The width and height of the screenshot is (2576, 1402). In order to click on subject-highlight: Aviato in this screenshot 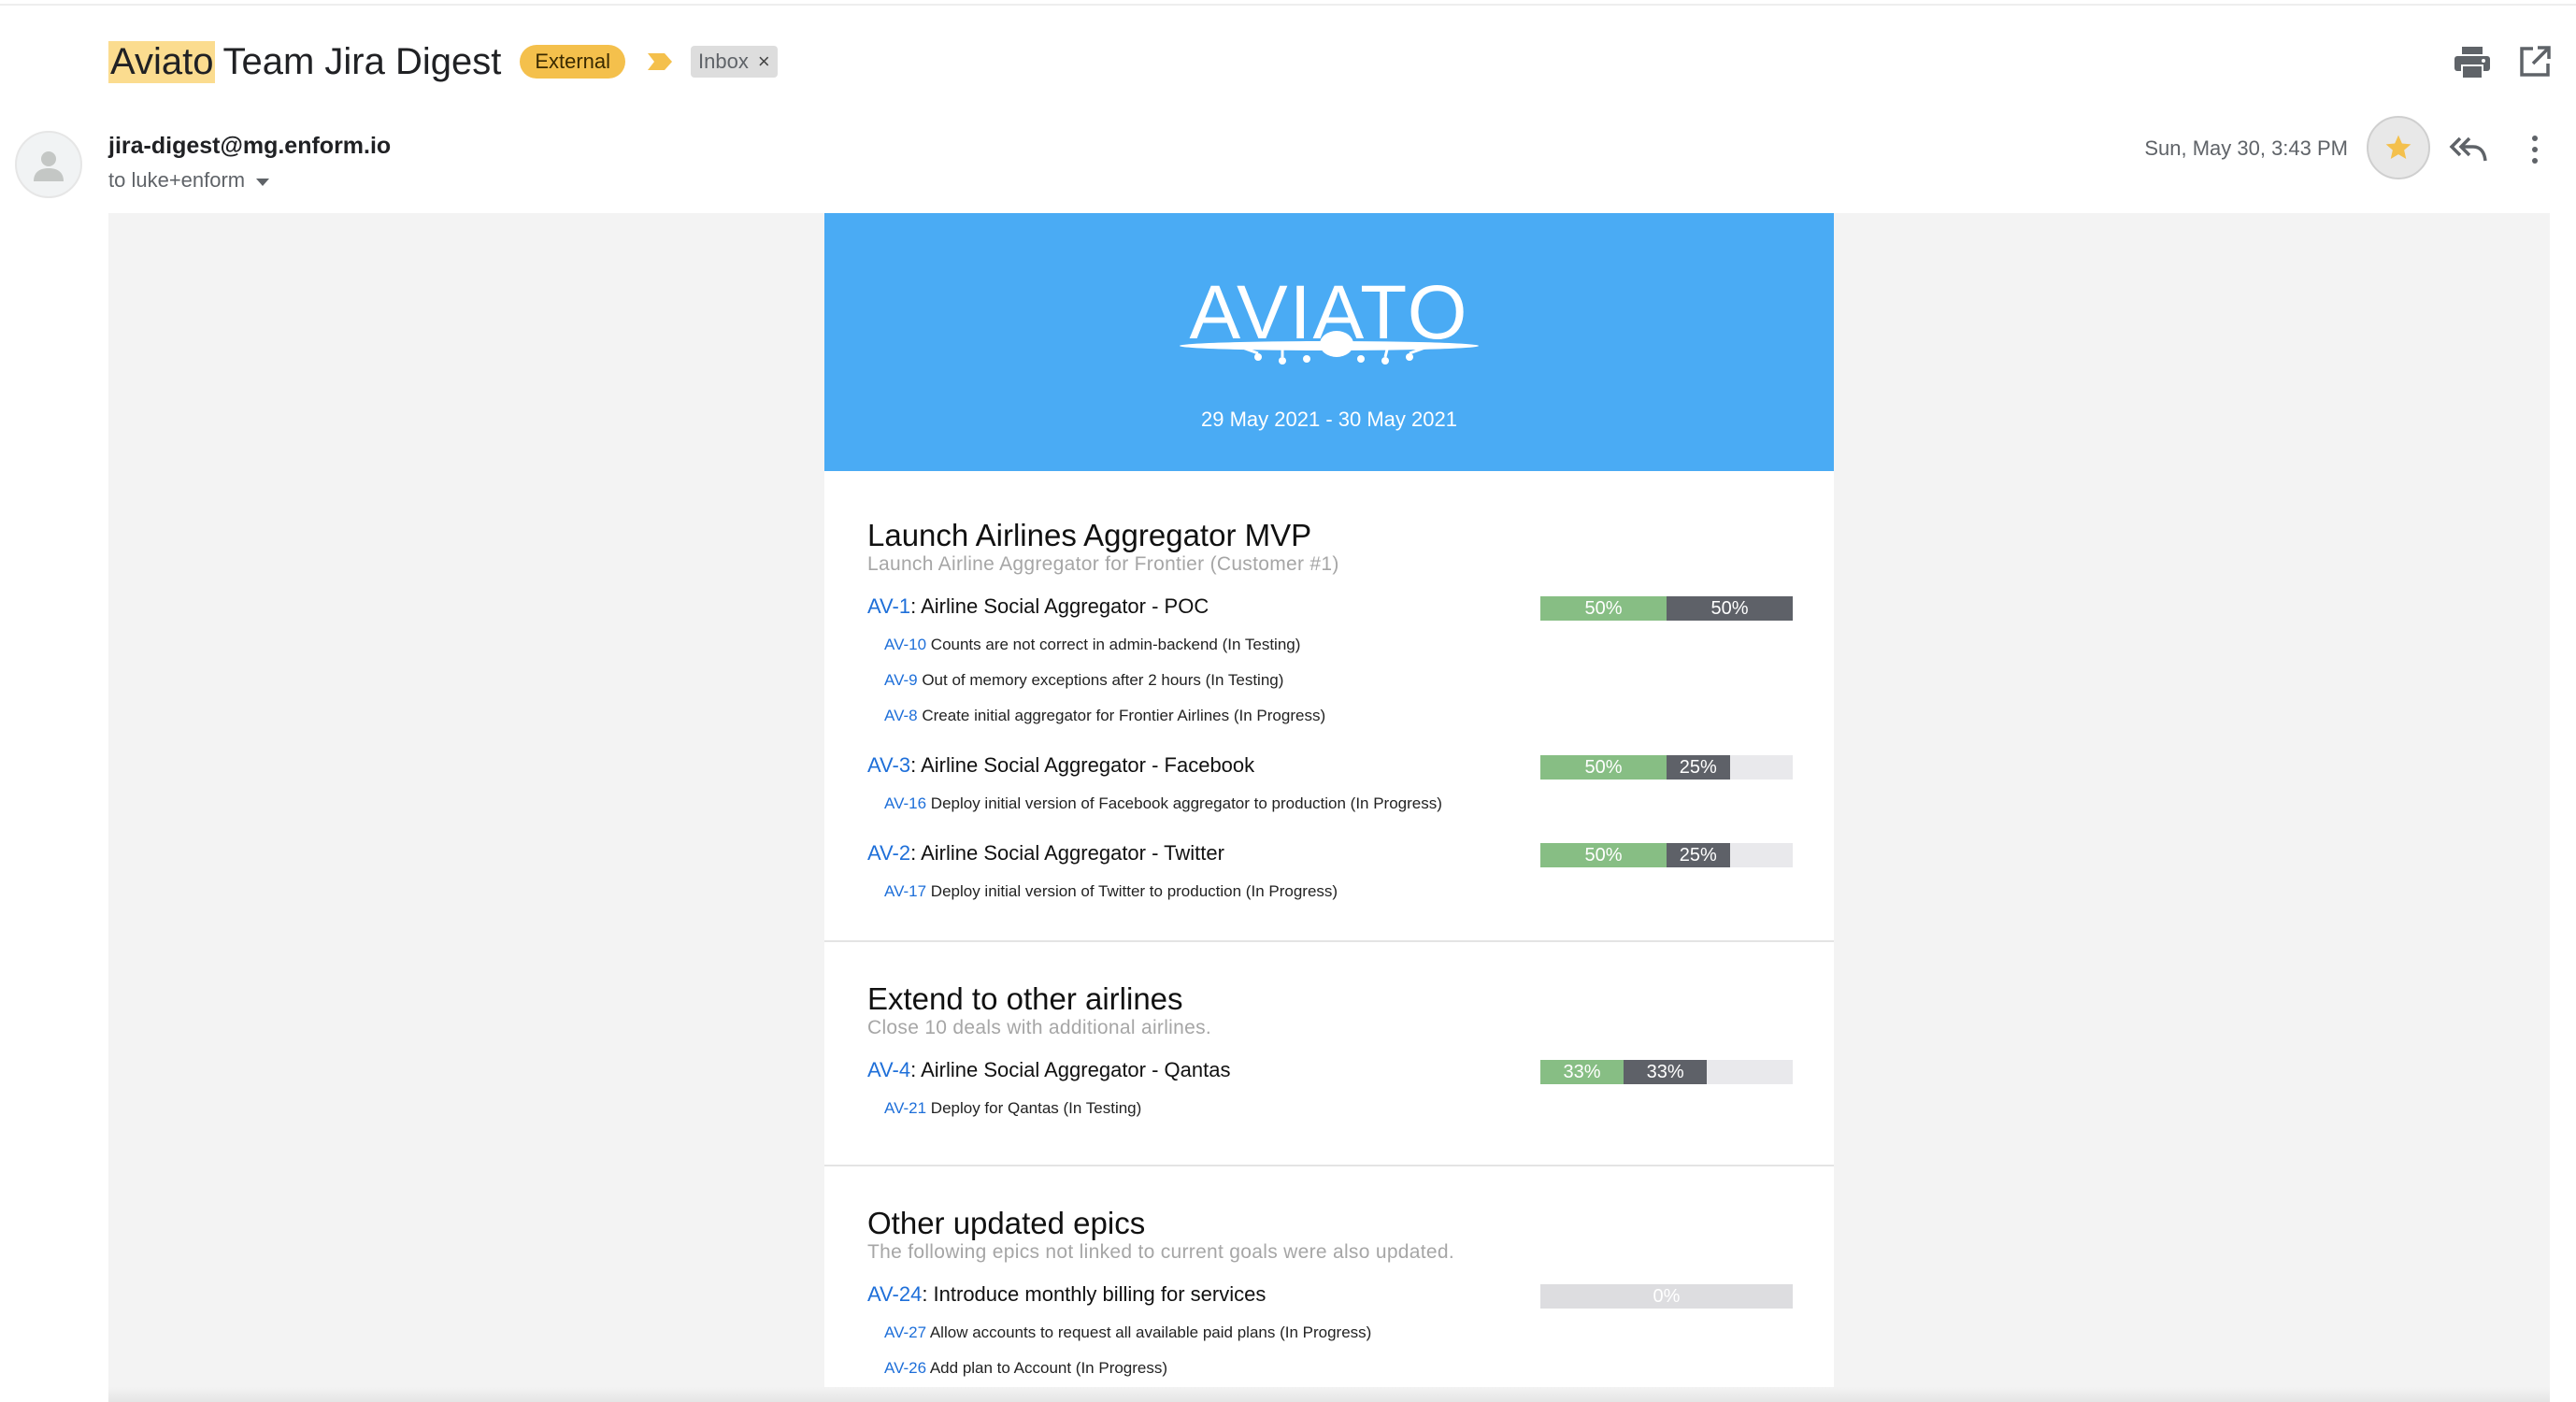, I will do `click(162, 61)`.